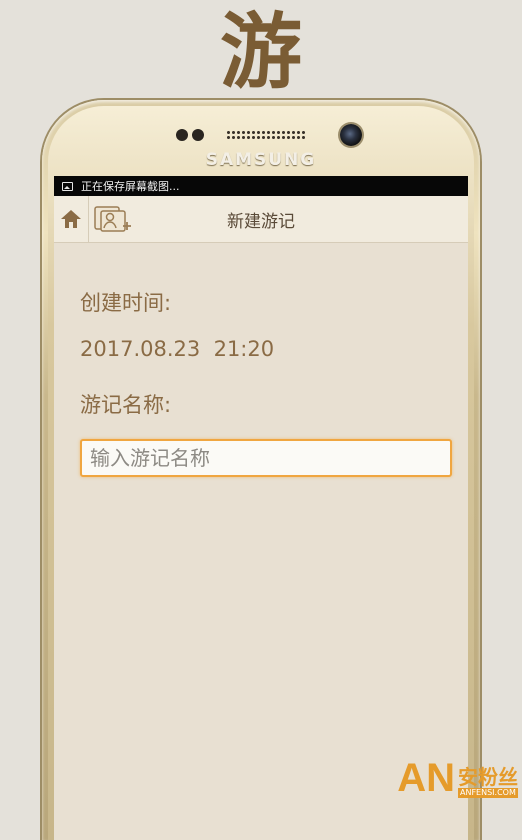 The width and height of the screenshot is (522, 840). Describe the element at coordinates (182, 135) in the screenshot. I see `proximity-sensor` at that location.